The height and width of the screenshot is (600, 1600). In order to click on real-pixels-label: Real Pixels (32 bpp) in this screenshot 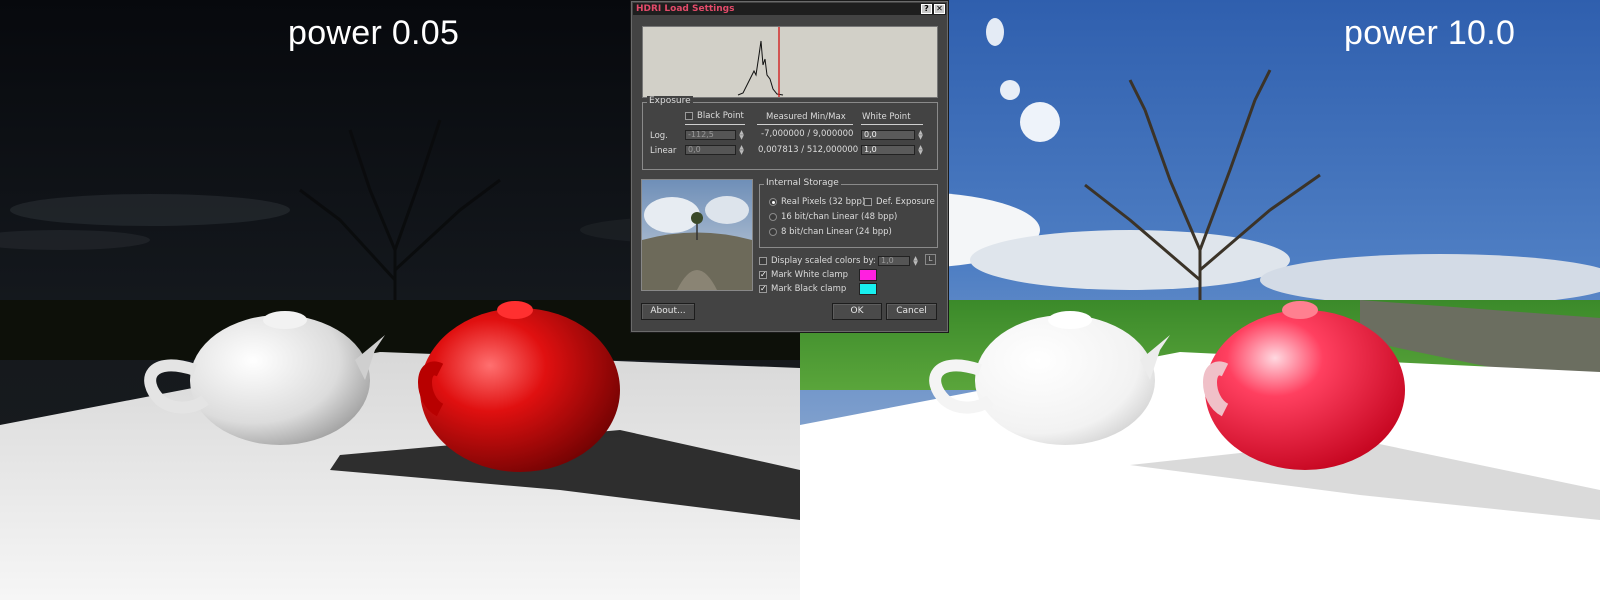, I will do `click(823, 202)`.